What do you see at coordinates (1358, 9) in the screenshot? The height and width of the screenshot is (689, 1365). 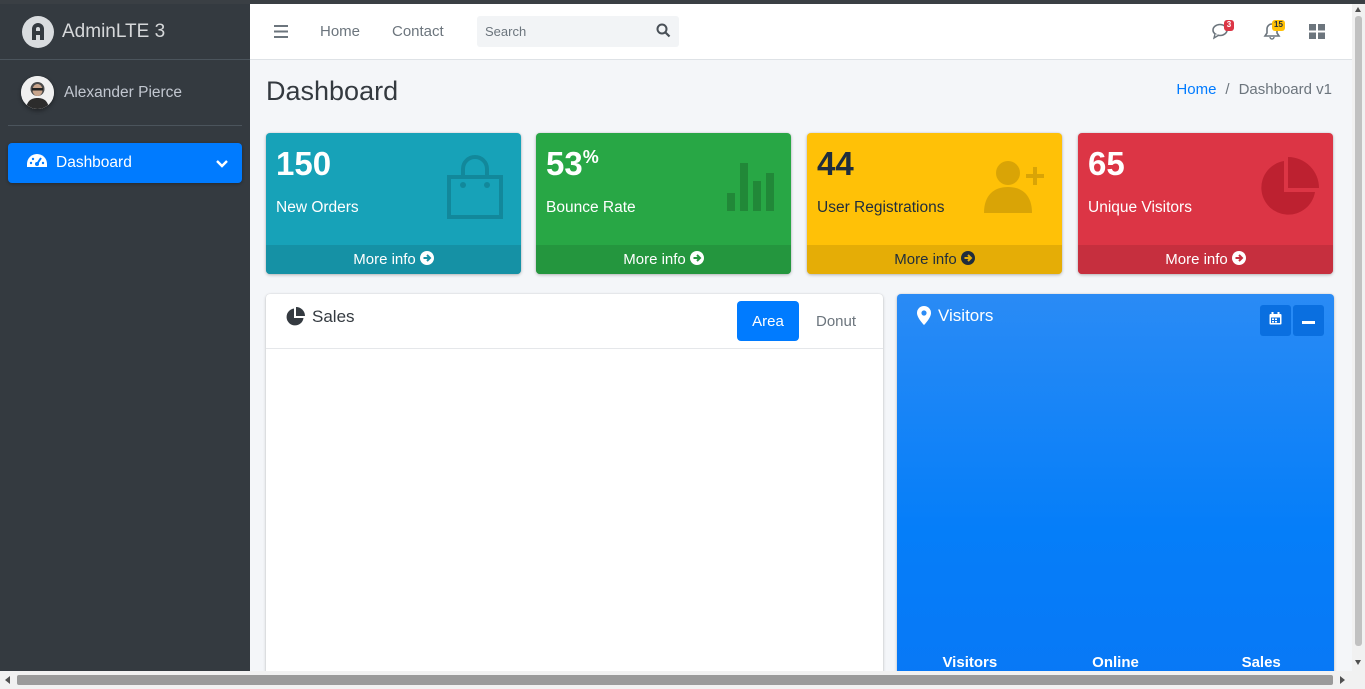 I see `scroll-up-arrow-icon` at bounding box center [1358, 9].